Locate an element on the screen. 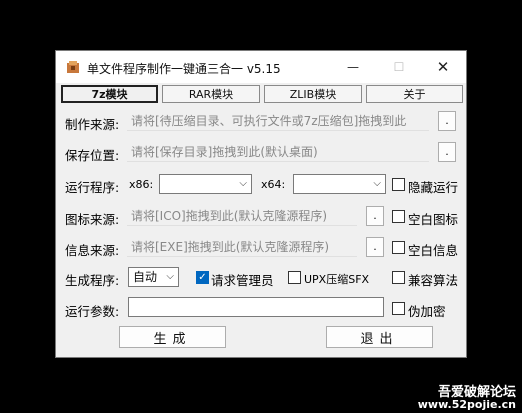 The width and height of the screenshot is (522, 413). tab-zlib: ZLIB模块 is located at coordinates (313, 94).